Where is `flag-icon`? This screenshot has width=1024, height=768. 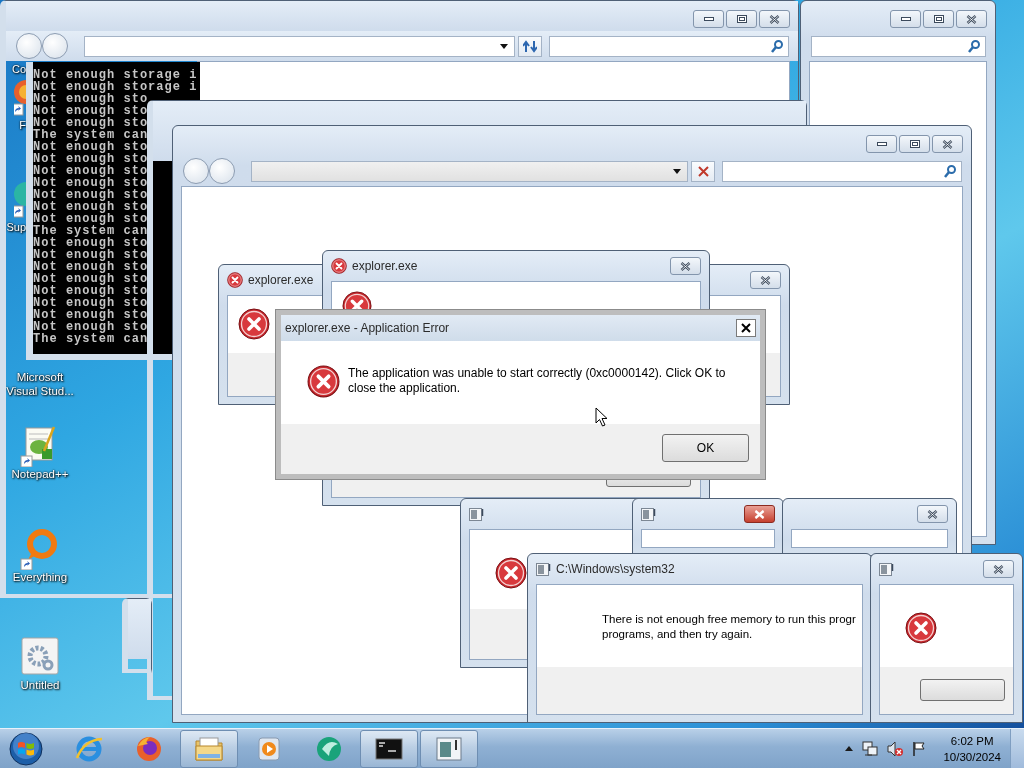
flag-icon is located at coordinates (919, 748).